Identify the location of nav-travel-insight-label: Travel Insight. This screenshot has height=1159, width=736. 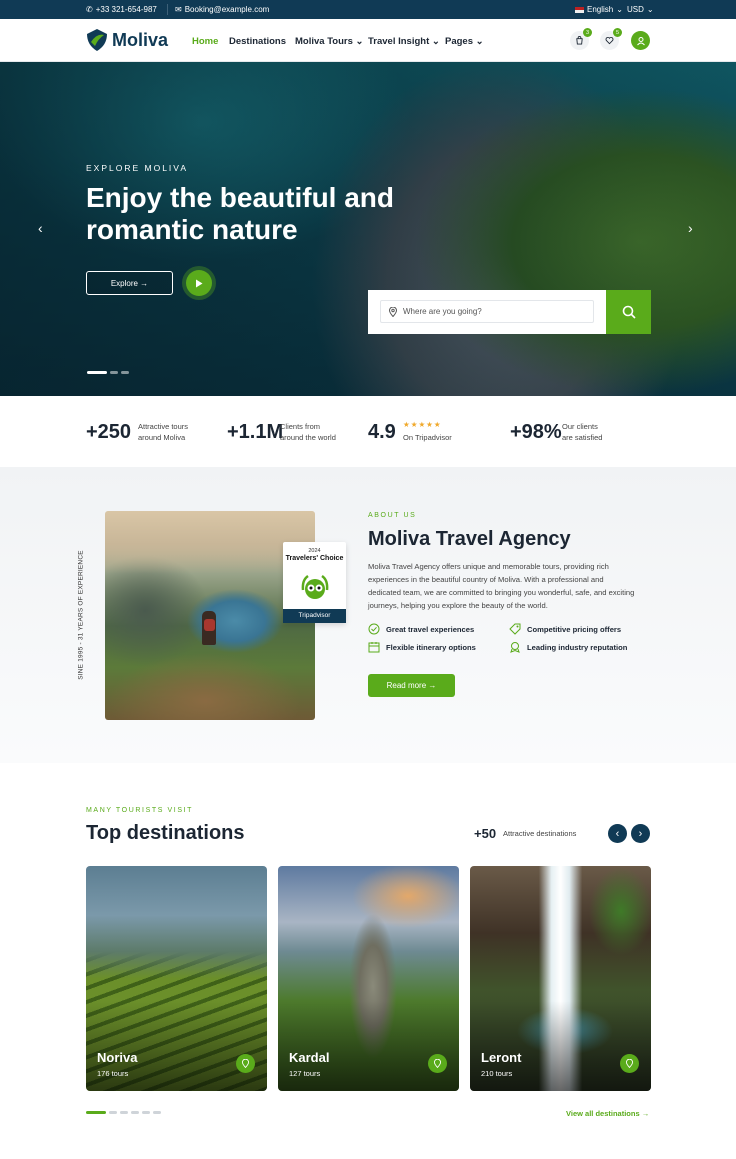
(399, 41).